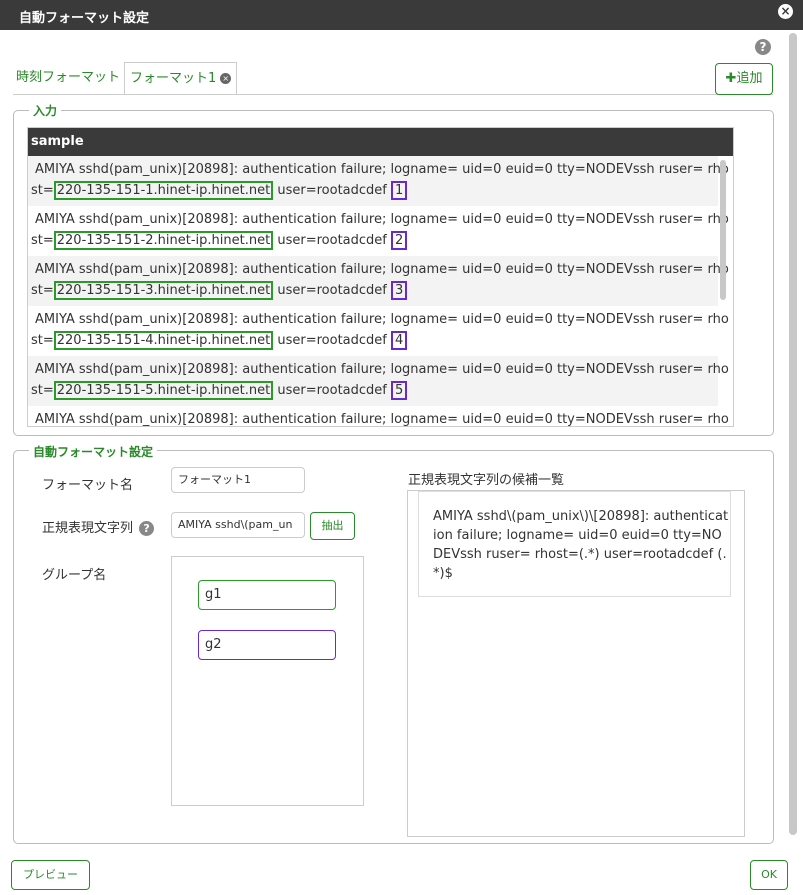 This screenshot has height=895, width=803. I want to click on group2-match: 4, so click(399, 340).